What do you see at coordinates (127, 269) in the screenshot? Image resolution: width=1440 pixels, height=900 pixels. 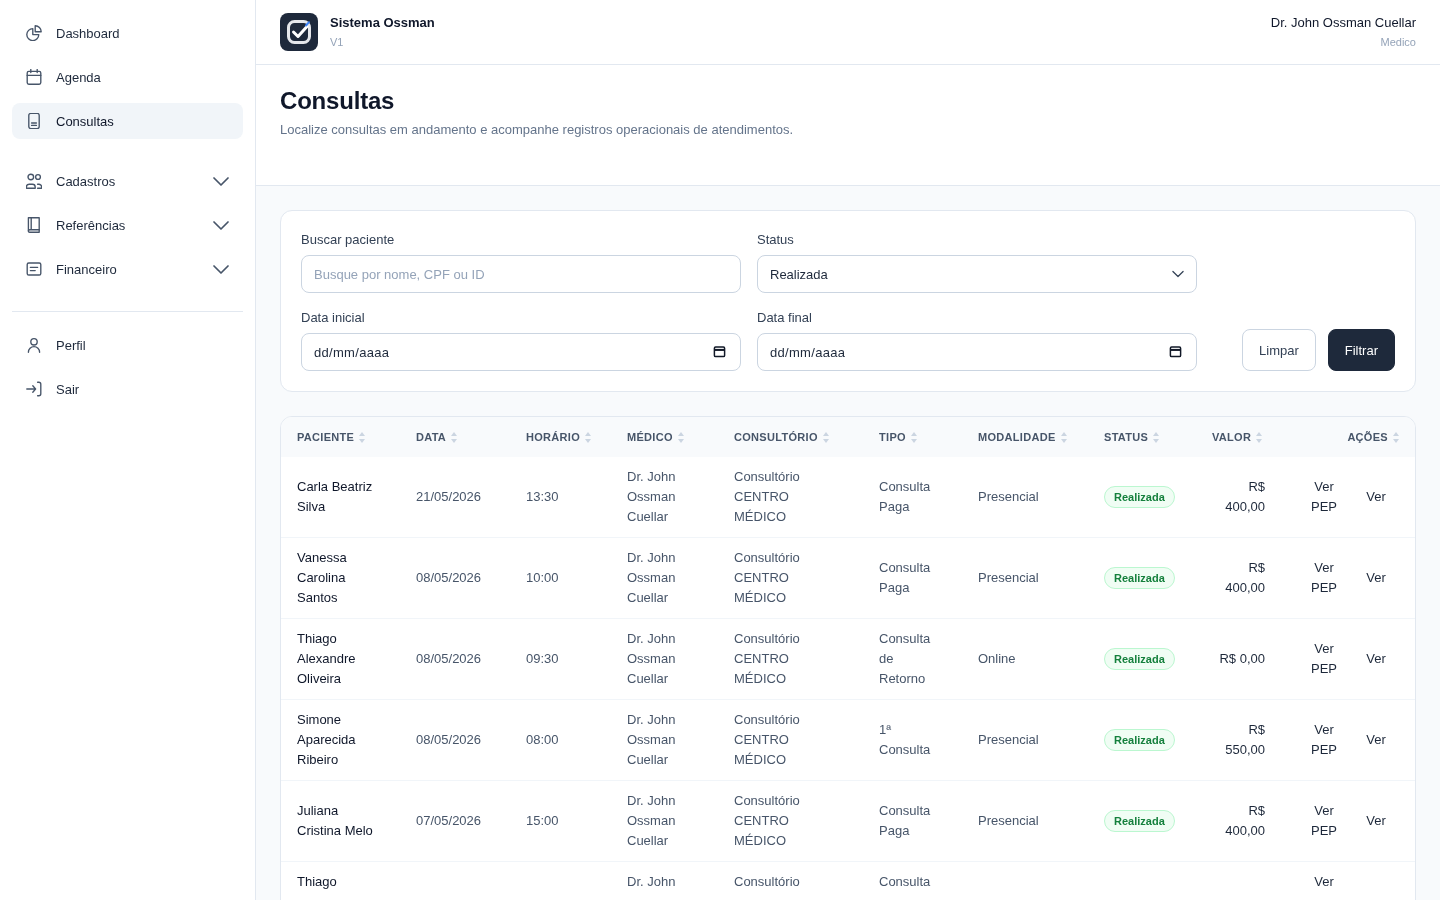 I see `nav-item: Financeiro` at bounding box center [127, 269].